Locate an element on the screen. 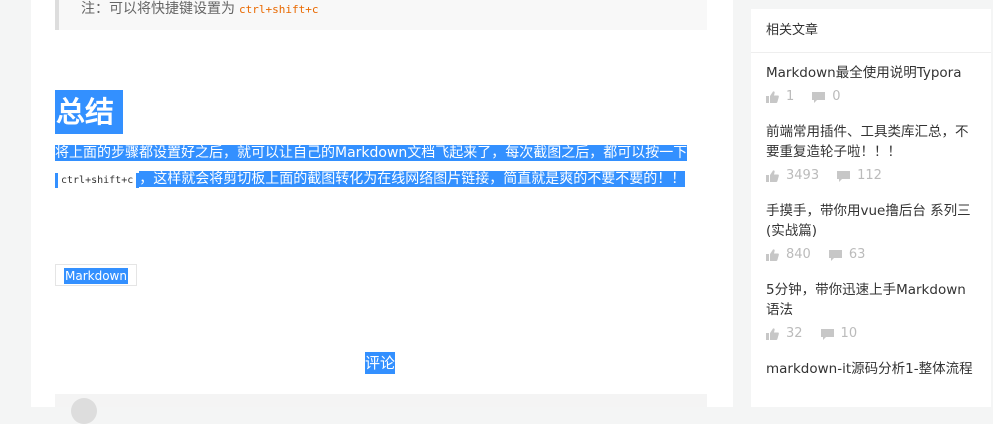 The height and width of the screenshot is (424, 993). article-title: markdown-it源码分析1-整体流程 is located at coordinates (871, 369).